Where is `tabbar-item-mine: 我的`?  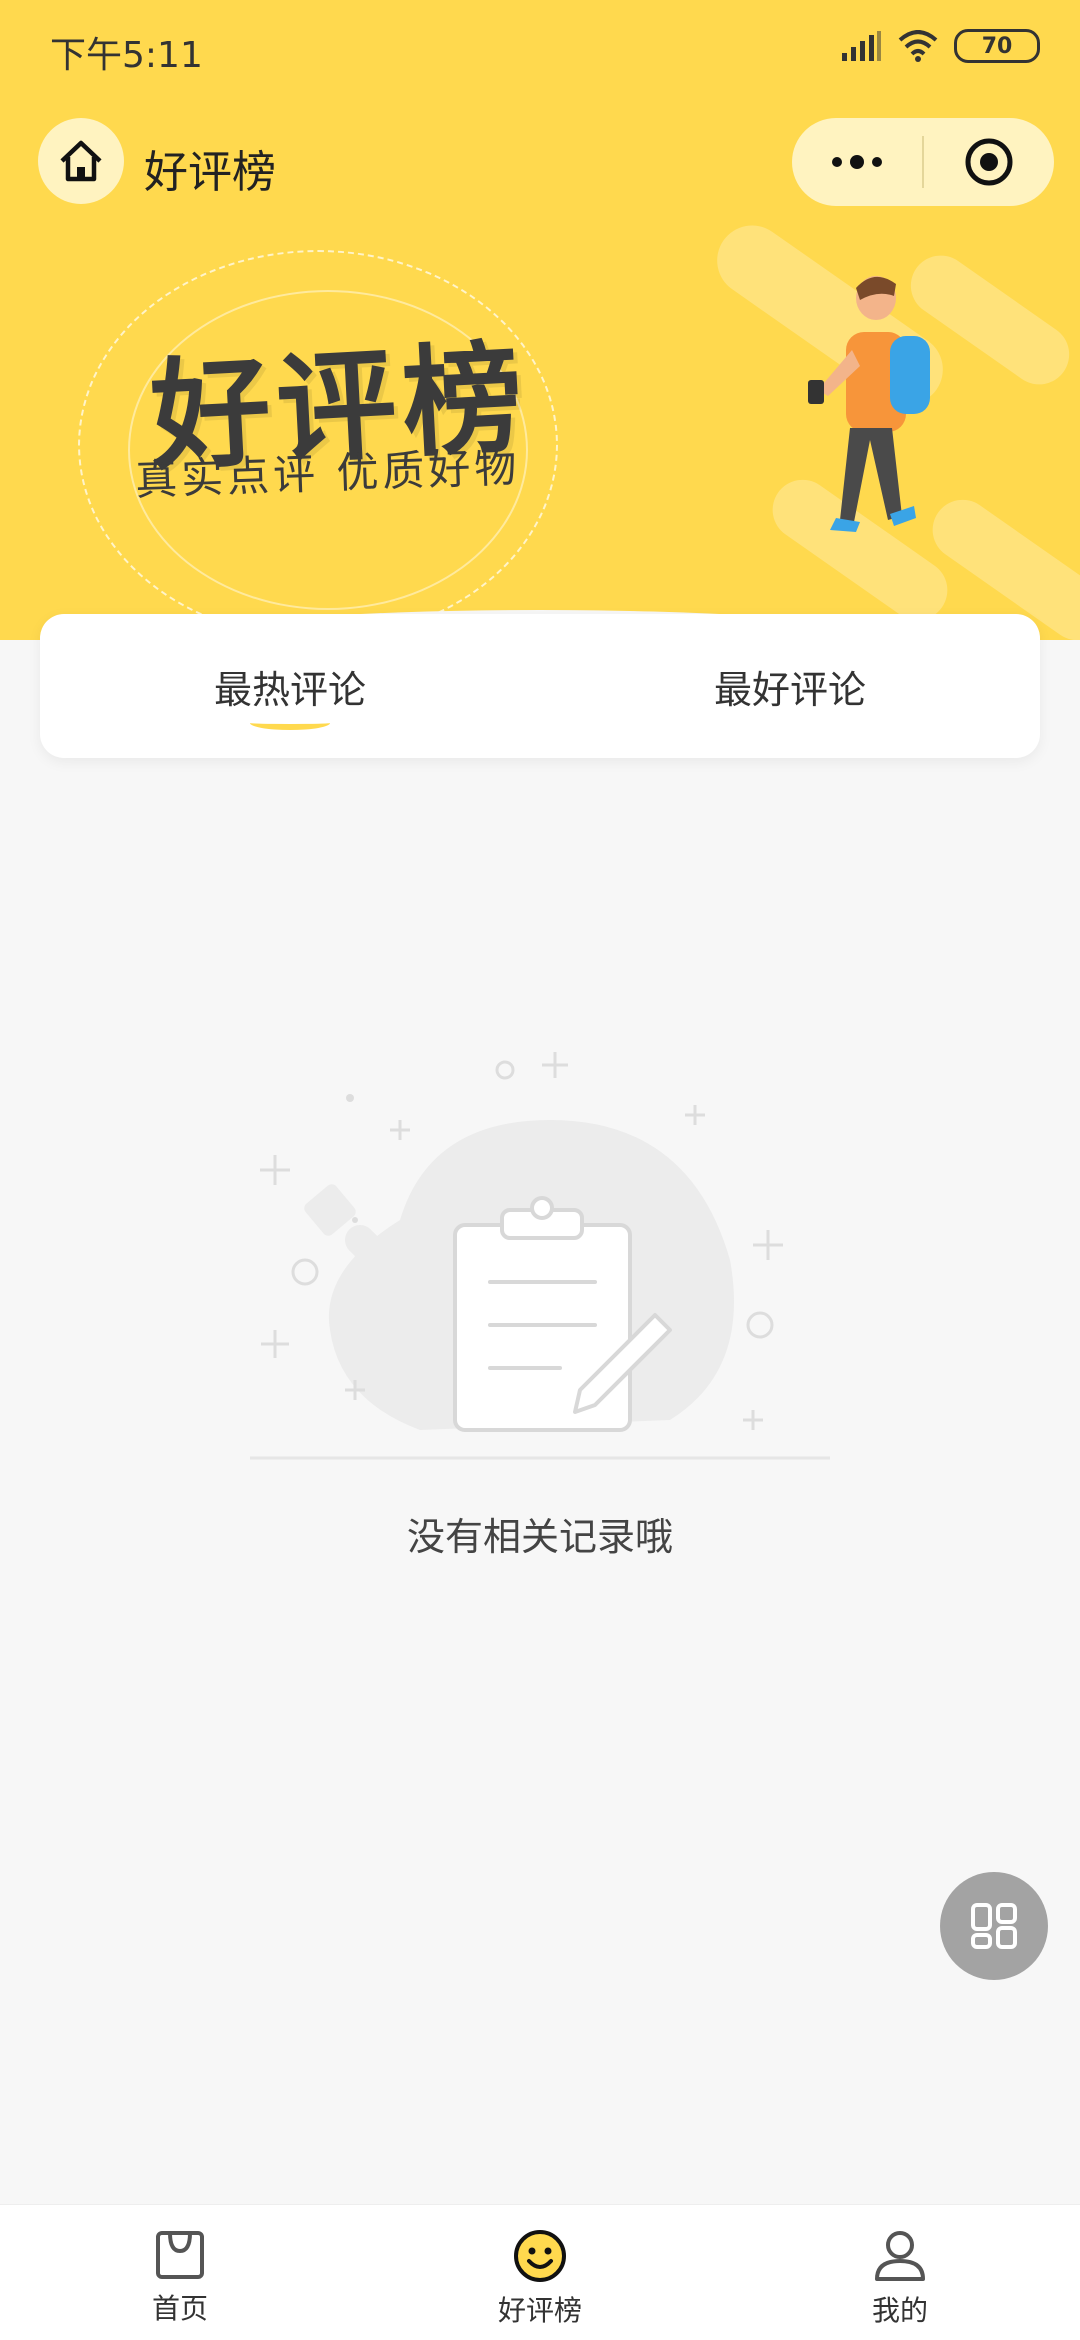
tabbar-item-mine: 我的 is located at coordinates (900, 2272).